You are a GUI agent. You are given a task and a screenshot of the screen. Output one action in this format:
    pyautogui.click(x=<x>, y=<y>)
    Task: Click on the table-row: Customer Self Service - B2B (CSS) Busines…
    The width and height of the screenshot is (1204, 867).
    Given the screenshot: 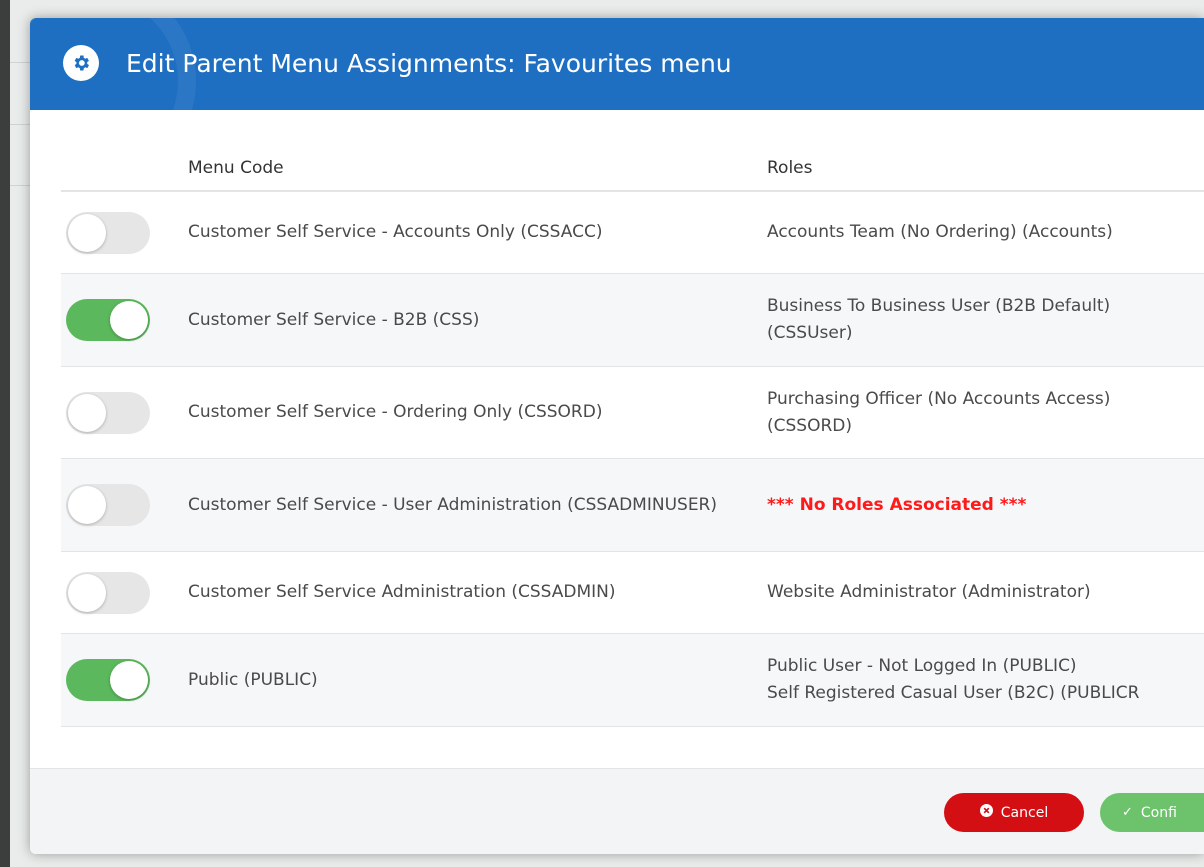 What is the action you would take?
    pyautogui.click(x=632, y=320)
    